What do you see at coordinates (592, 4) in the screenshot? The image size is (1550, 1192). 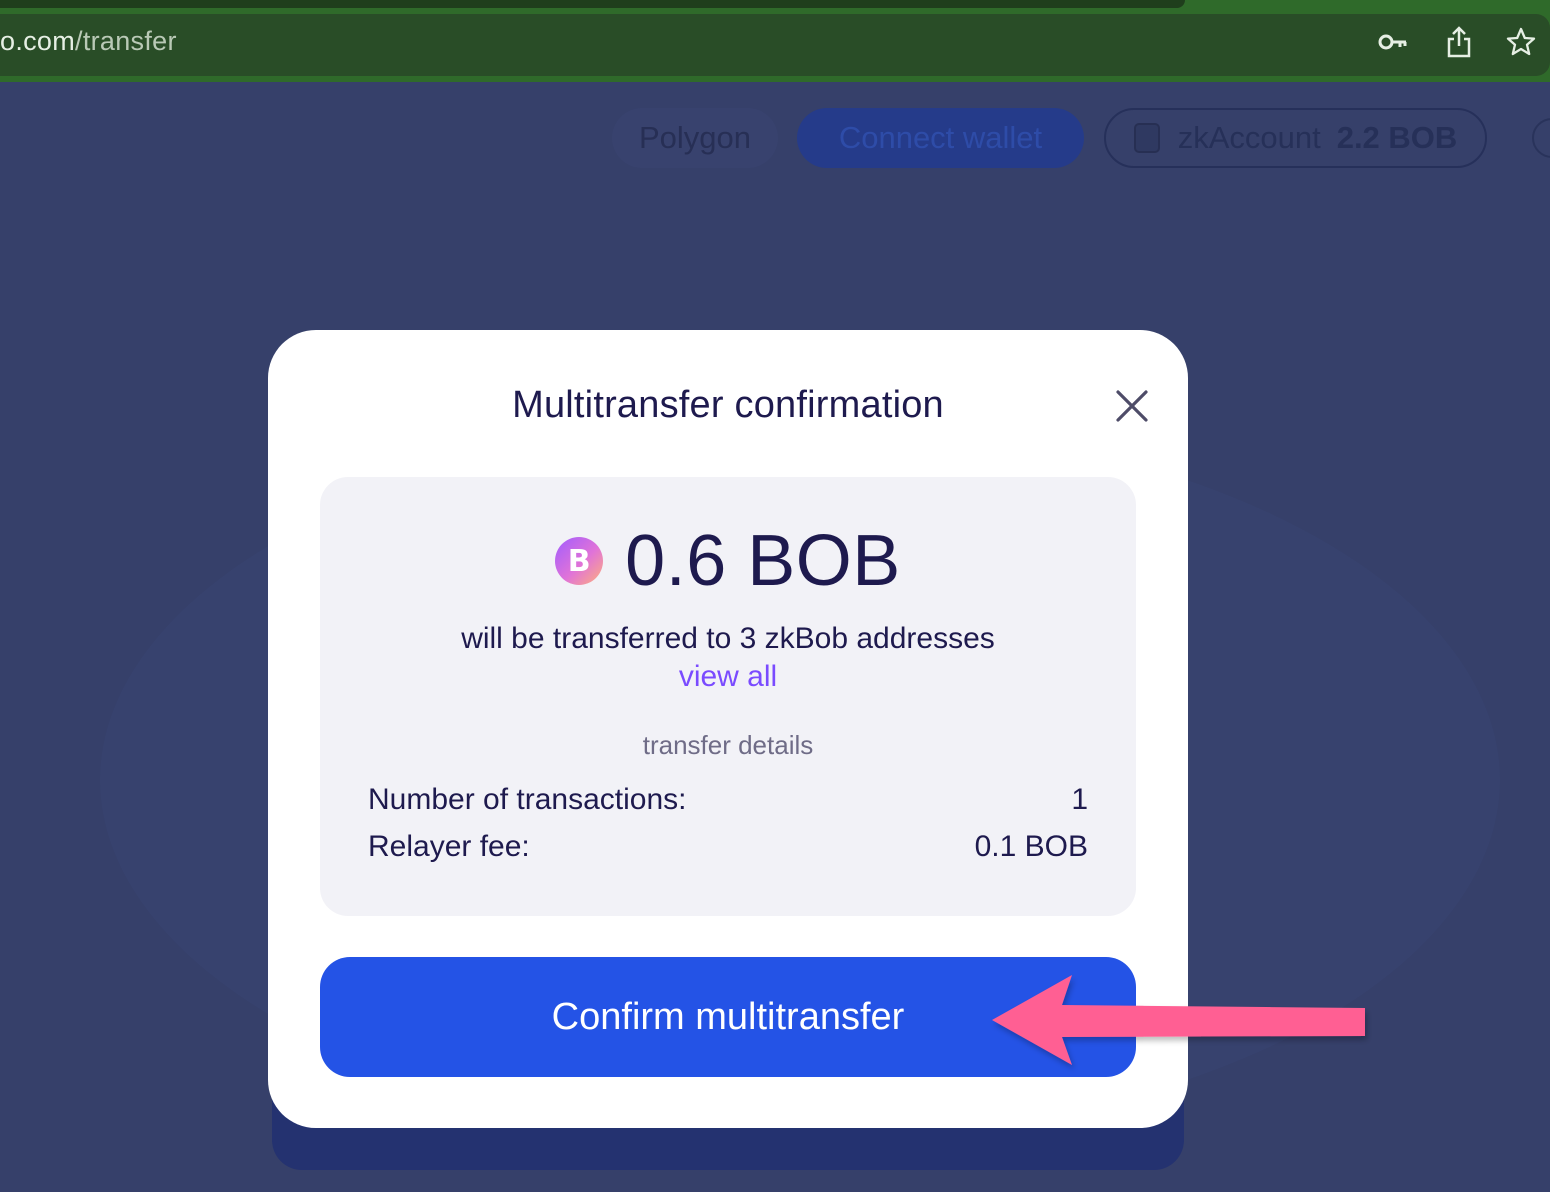 I see `browser-tab-strip` at bounding box center [592, 4].